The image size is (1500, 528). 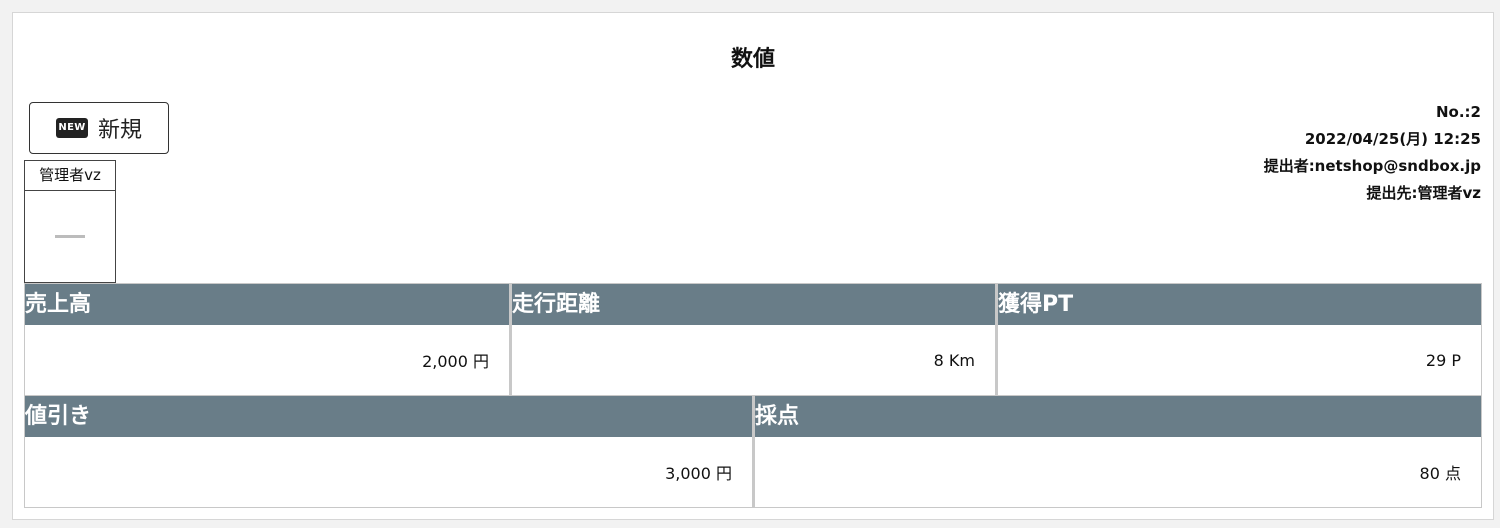 What do you see at coordinates (698, 473) in the screenshot?
I see `field-value: 3,000 円` at bounding box center [698, 473].